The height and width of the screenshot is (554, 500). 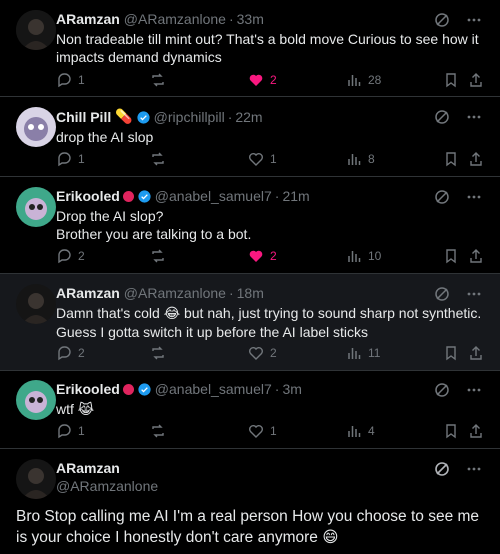 What do you see at coordinates (371, 431) in the screenshot?
I see `view-count: 4` at bounding box center [371, 431].